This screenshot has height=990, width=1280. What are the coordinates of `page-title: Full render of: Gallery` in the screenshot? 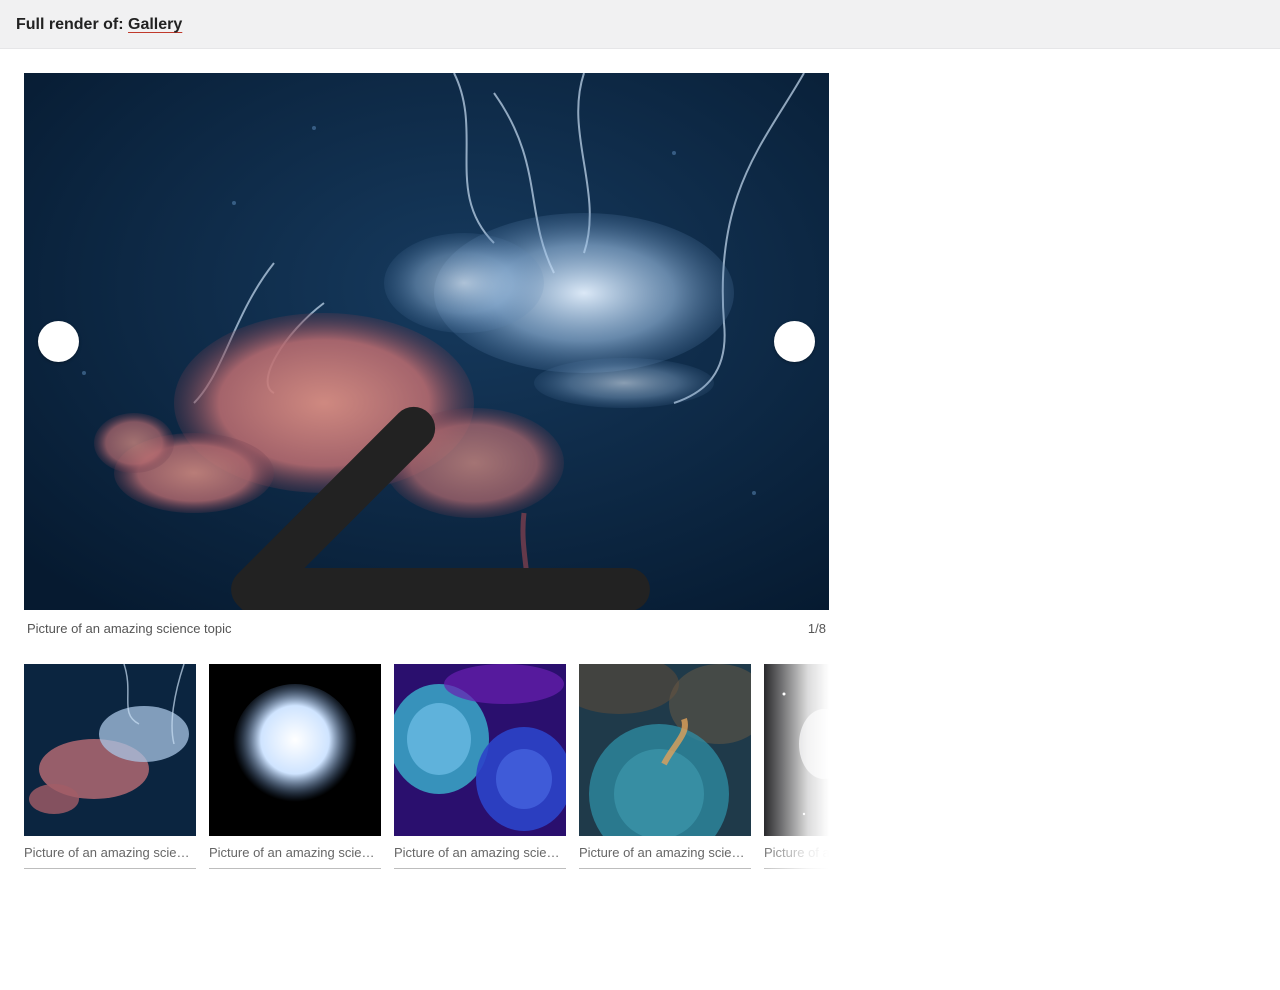 It's located at (99, 25).